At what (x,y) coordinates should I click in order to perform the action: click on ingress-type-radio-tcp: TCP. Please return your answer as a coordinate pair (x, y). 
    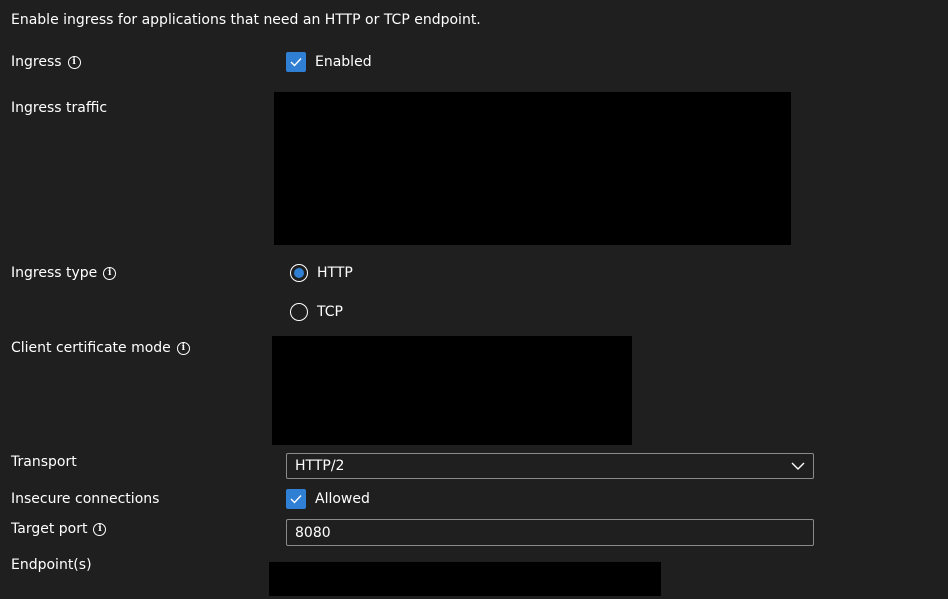
    Looking at the image, I should click on (316, 312).